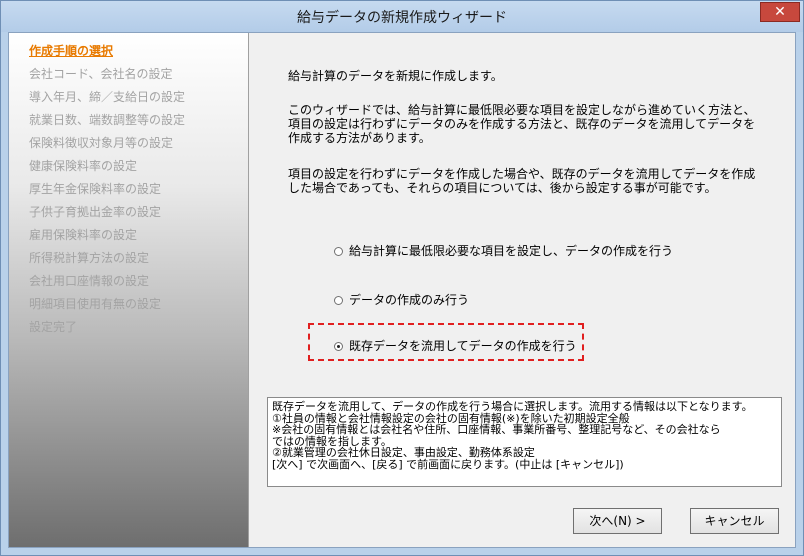 The width and height of the screenshot is (804, 556). Describe the element at coordinates (409, 300) in the screenshot. I see `option-label: データの作成のみ行う` at that location.